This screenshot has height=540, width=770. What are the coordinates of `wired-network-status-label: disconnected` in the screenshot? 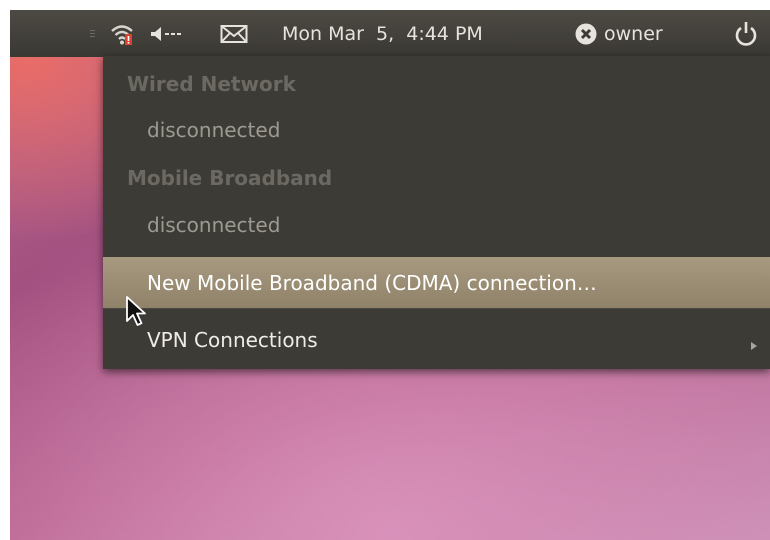 It's located at (214, 130).